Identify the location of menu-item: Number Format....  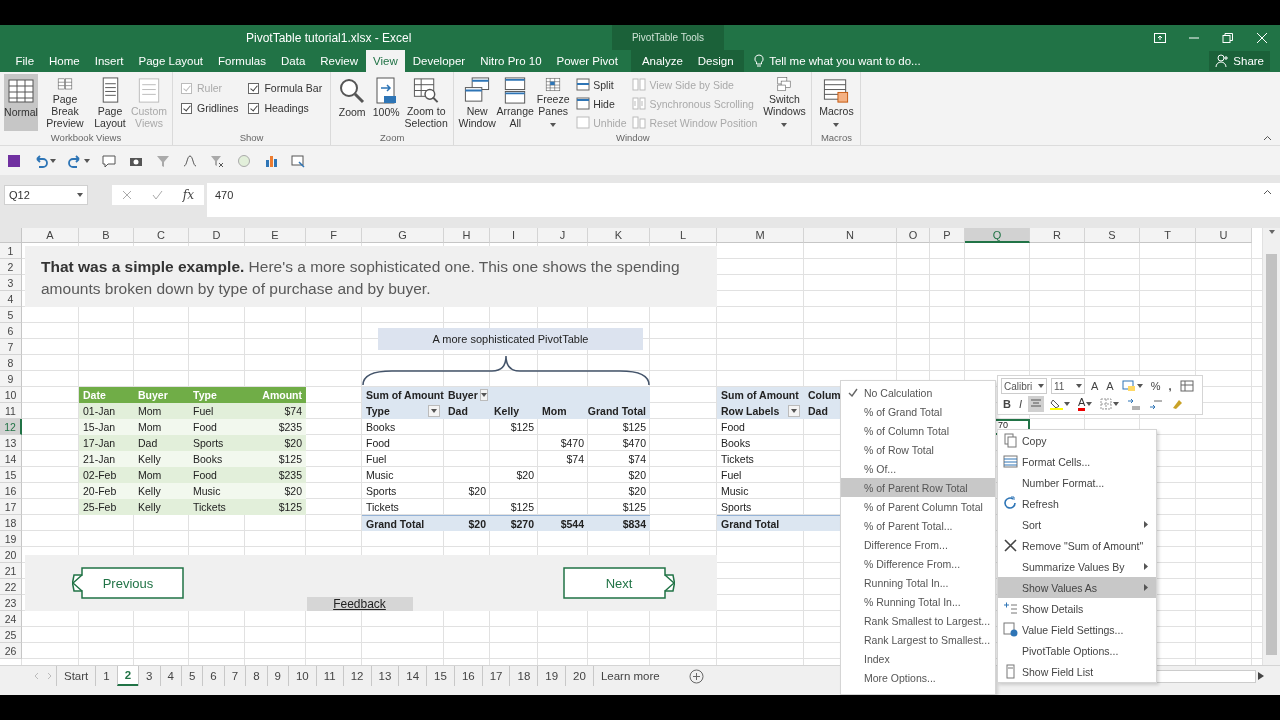
(1077, 482).